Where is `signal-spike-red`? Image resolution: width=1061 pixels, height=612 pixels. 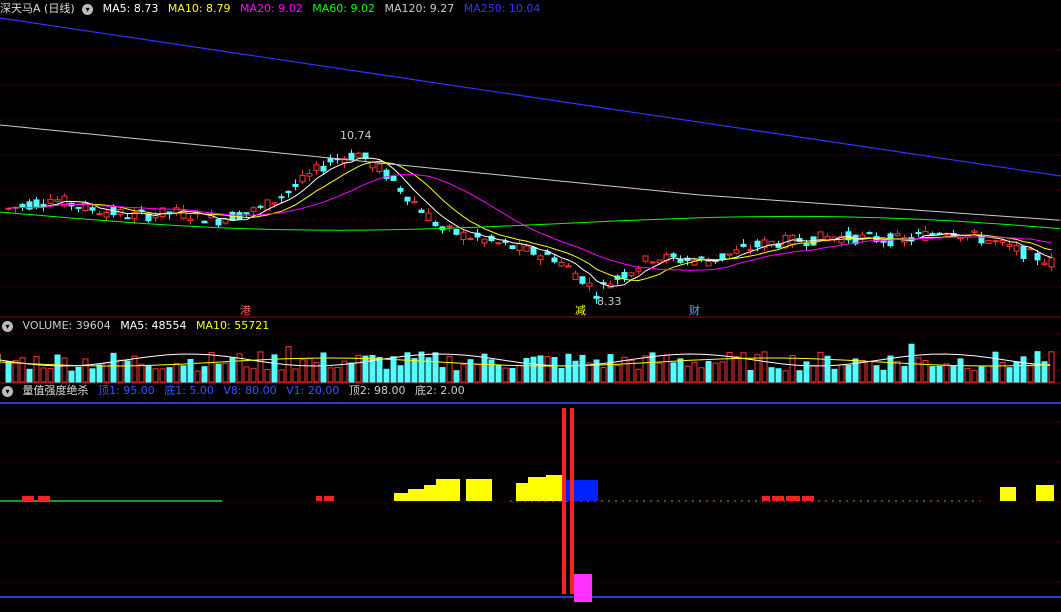
signal-spike-red is located at coordinates (572, 501).